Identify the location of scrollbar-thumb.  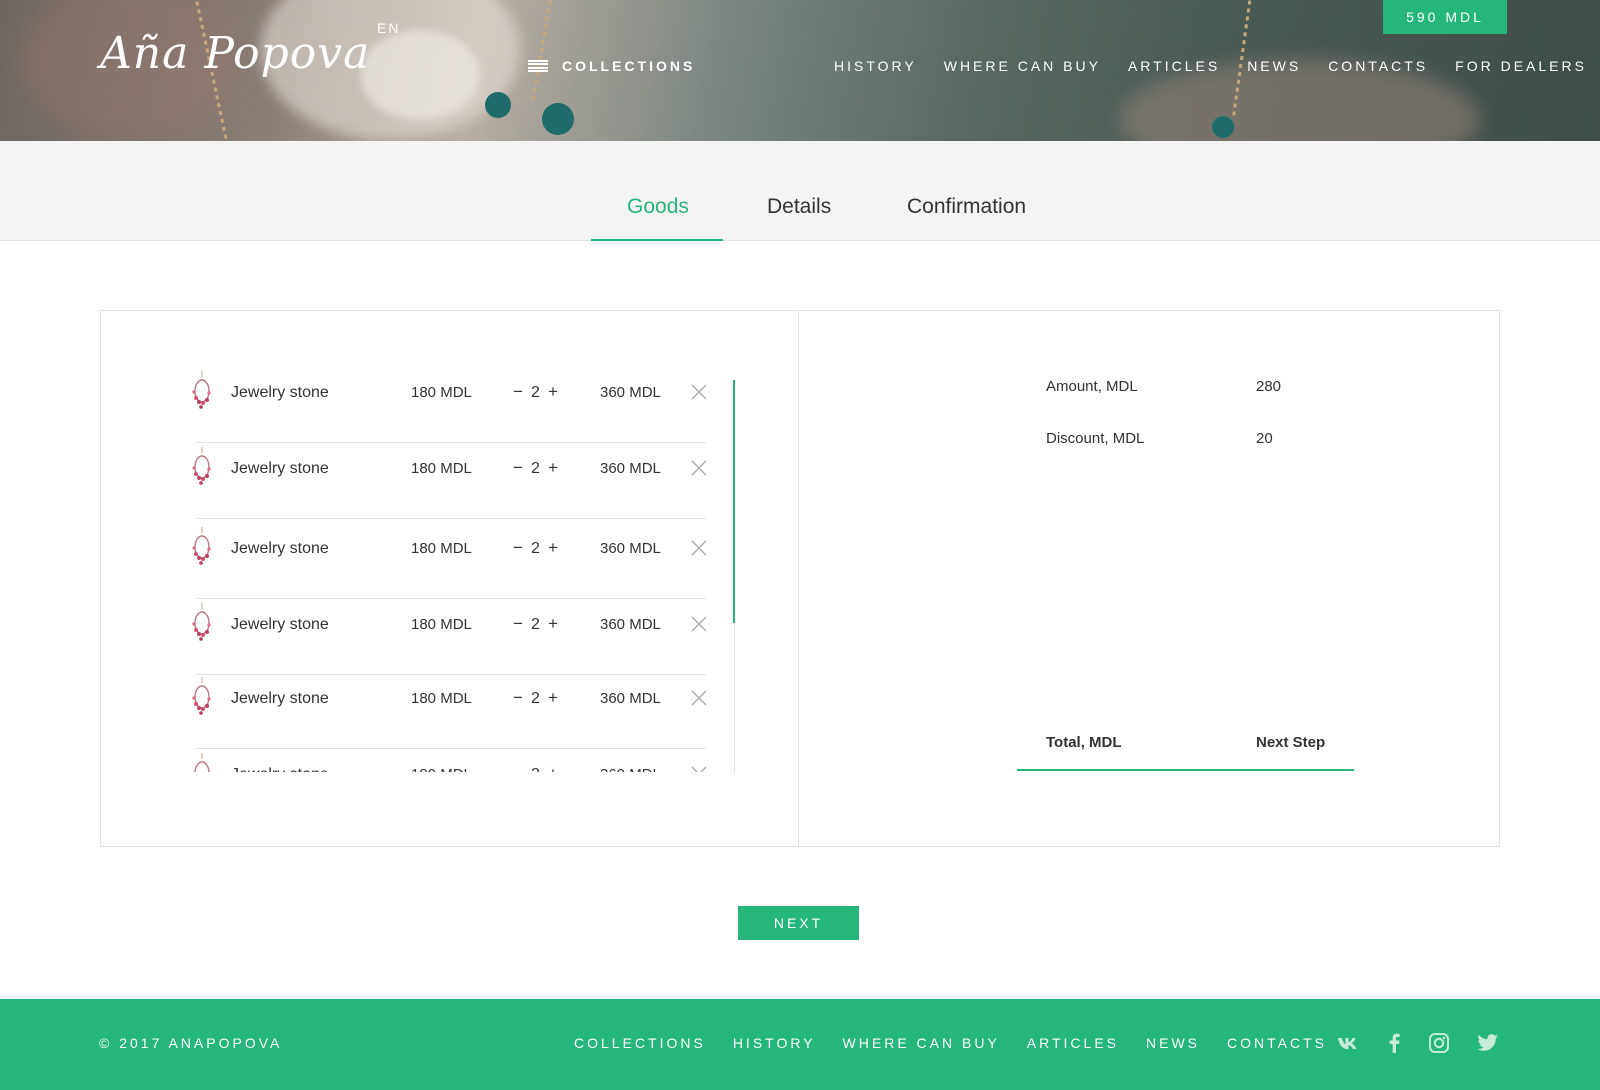
(734, 501).